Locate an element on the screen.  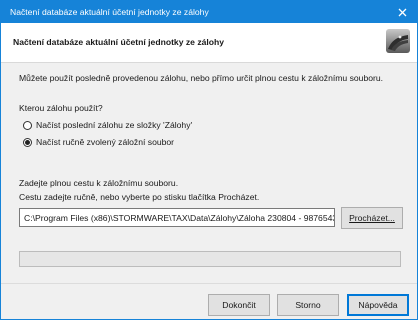
cancel-button-label: Storno is located at coordinates (308, 305).